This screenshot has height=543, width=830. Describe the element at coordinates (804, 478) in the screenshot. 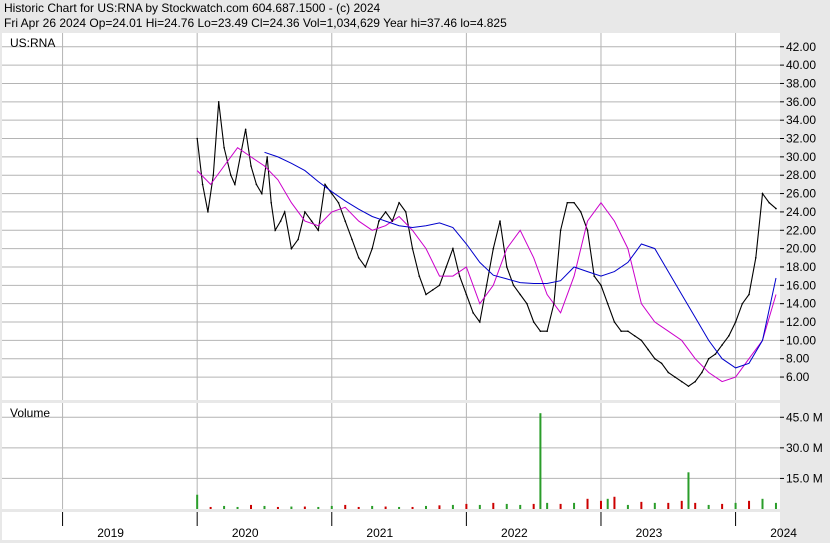

I see `volume-y-tick-label: 15.0 M` at that location.